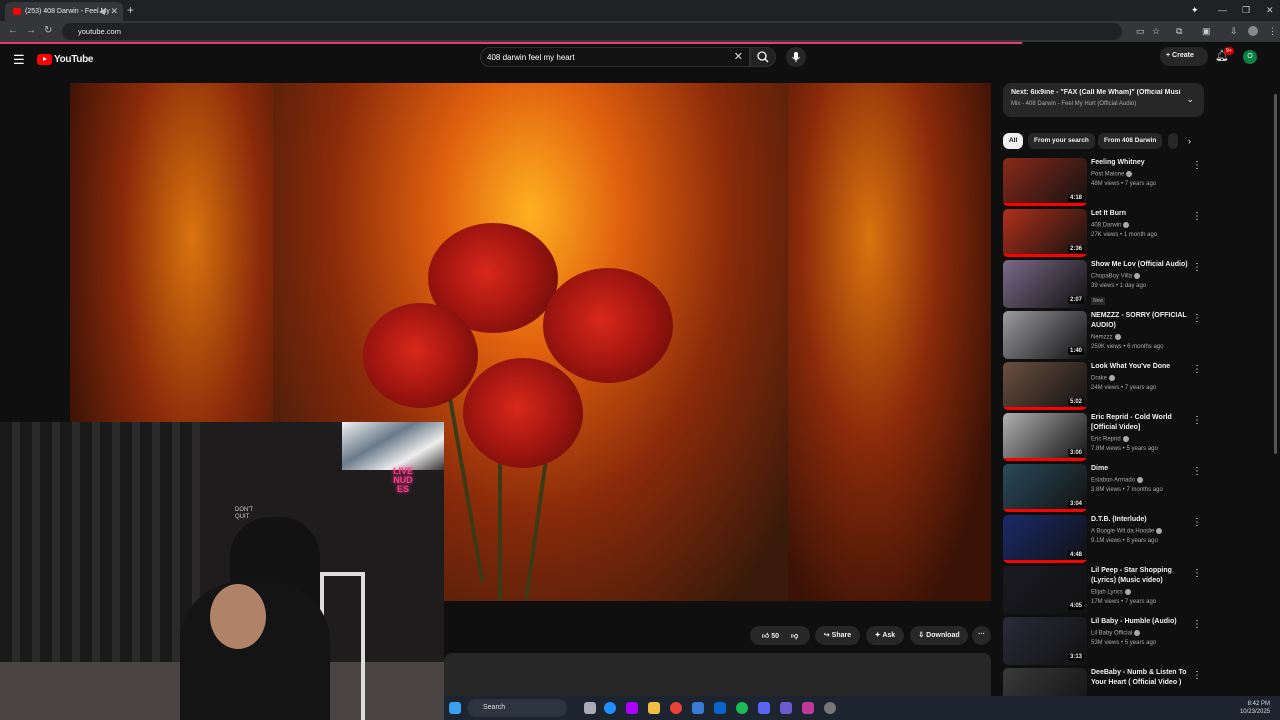 The image size is (1280, 720). I want to click on video-thumbnail: 3:13, so click(1045, 641).